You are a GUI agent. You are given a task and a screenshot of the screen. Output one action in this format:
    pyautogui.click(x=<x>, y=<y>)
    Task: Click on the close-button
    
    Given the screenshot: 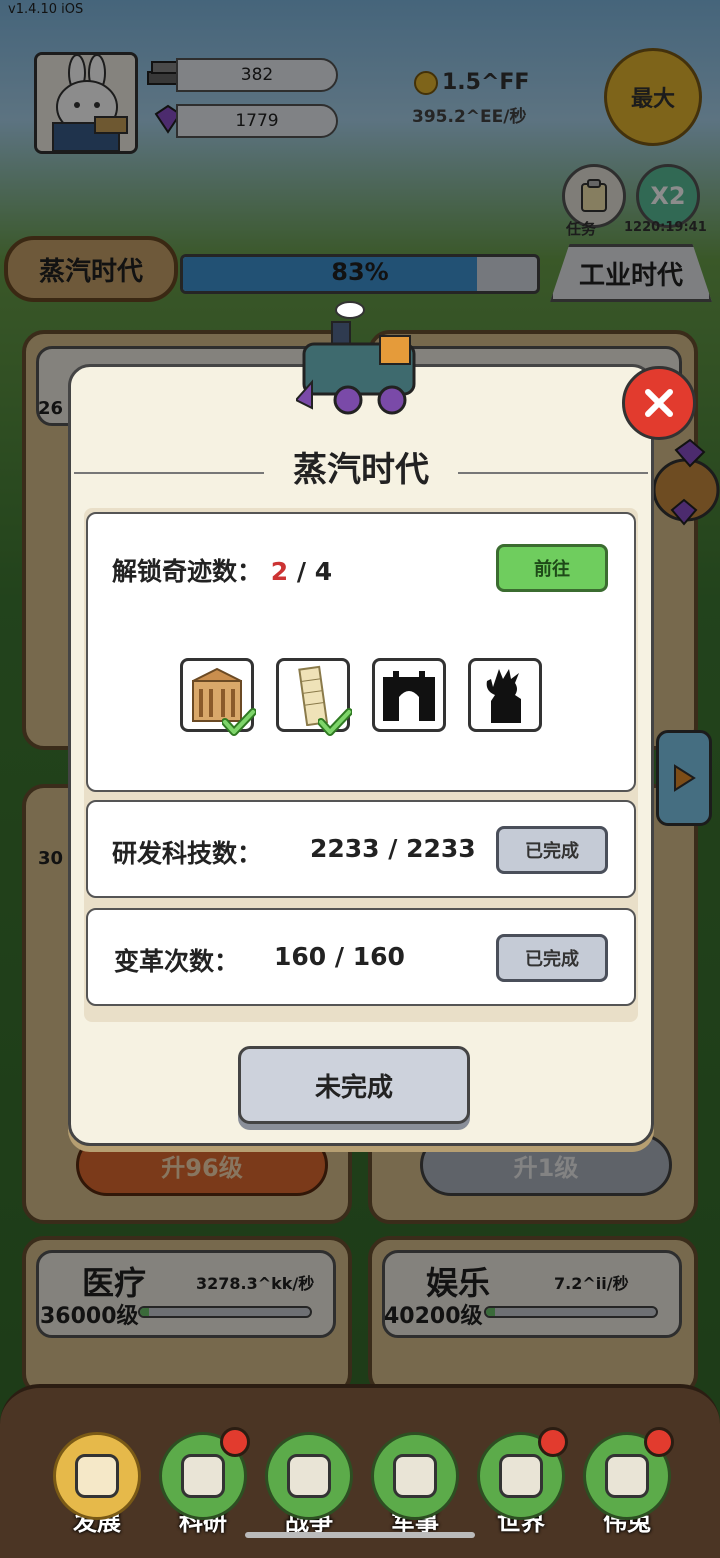 What is the action you would take?
    pyautogui.click(x=659, y=403)
    